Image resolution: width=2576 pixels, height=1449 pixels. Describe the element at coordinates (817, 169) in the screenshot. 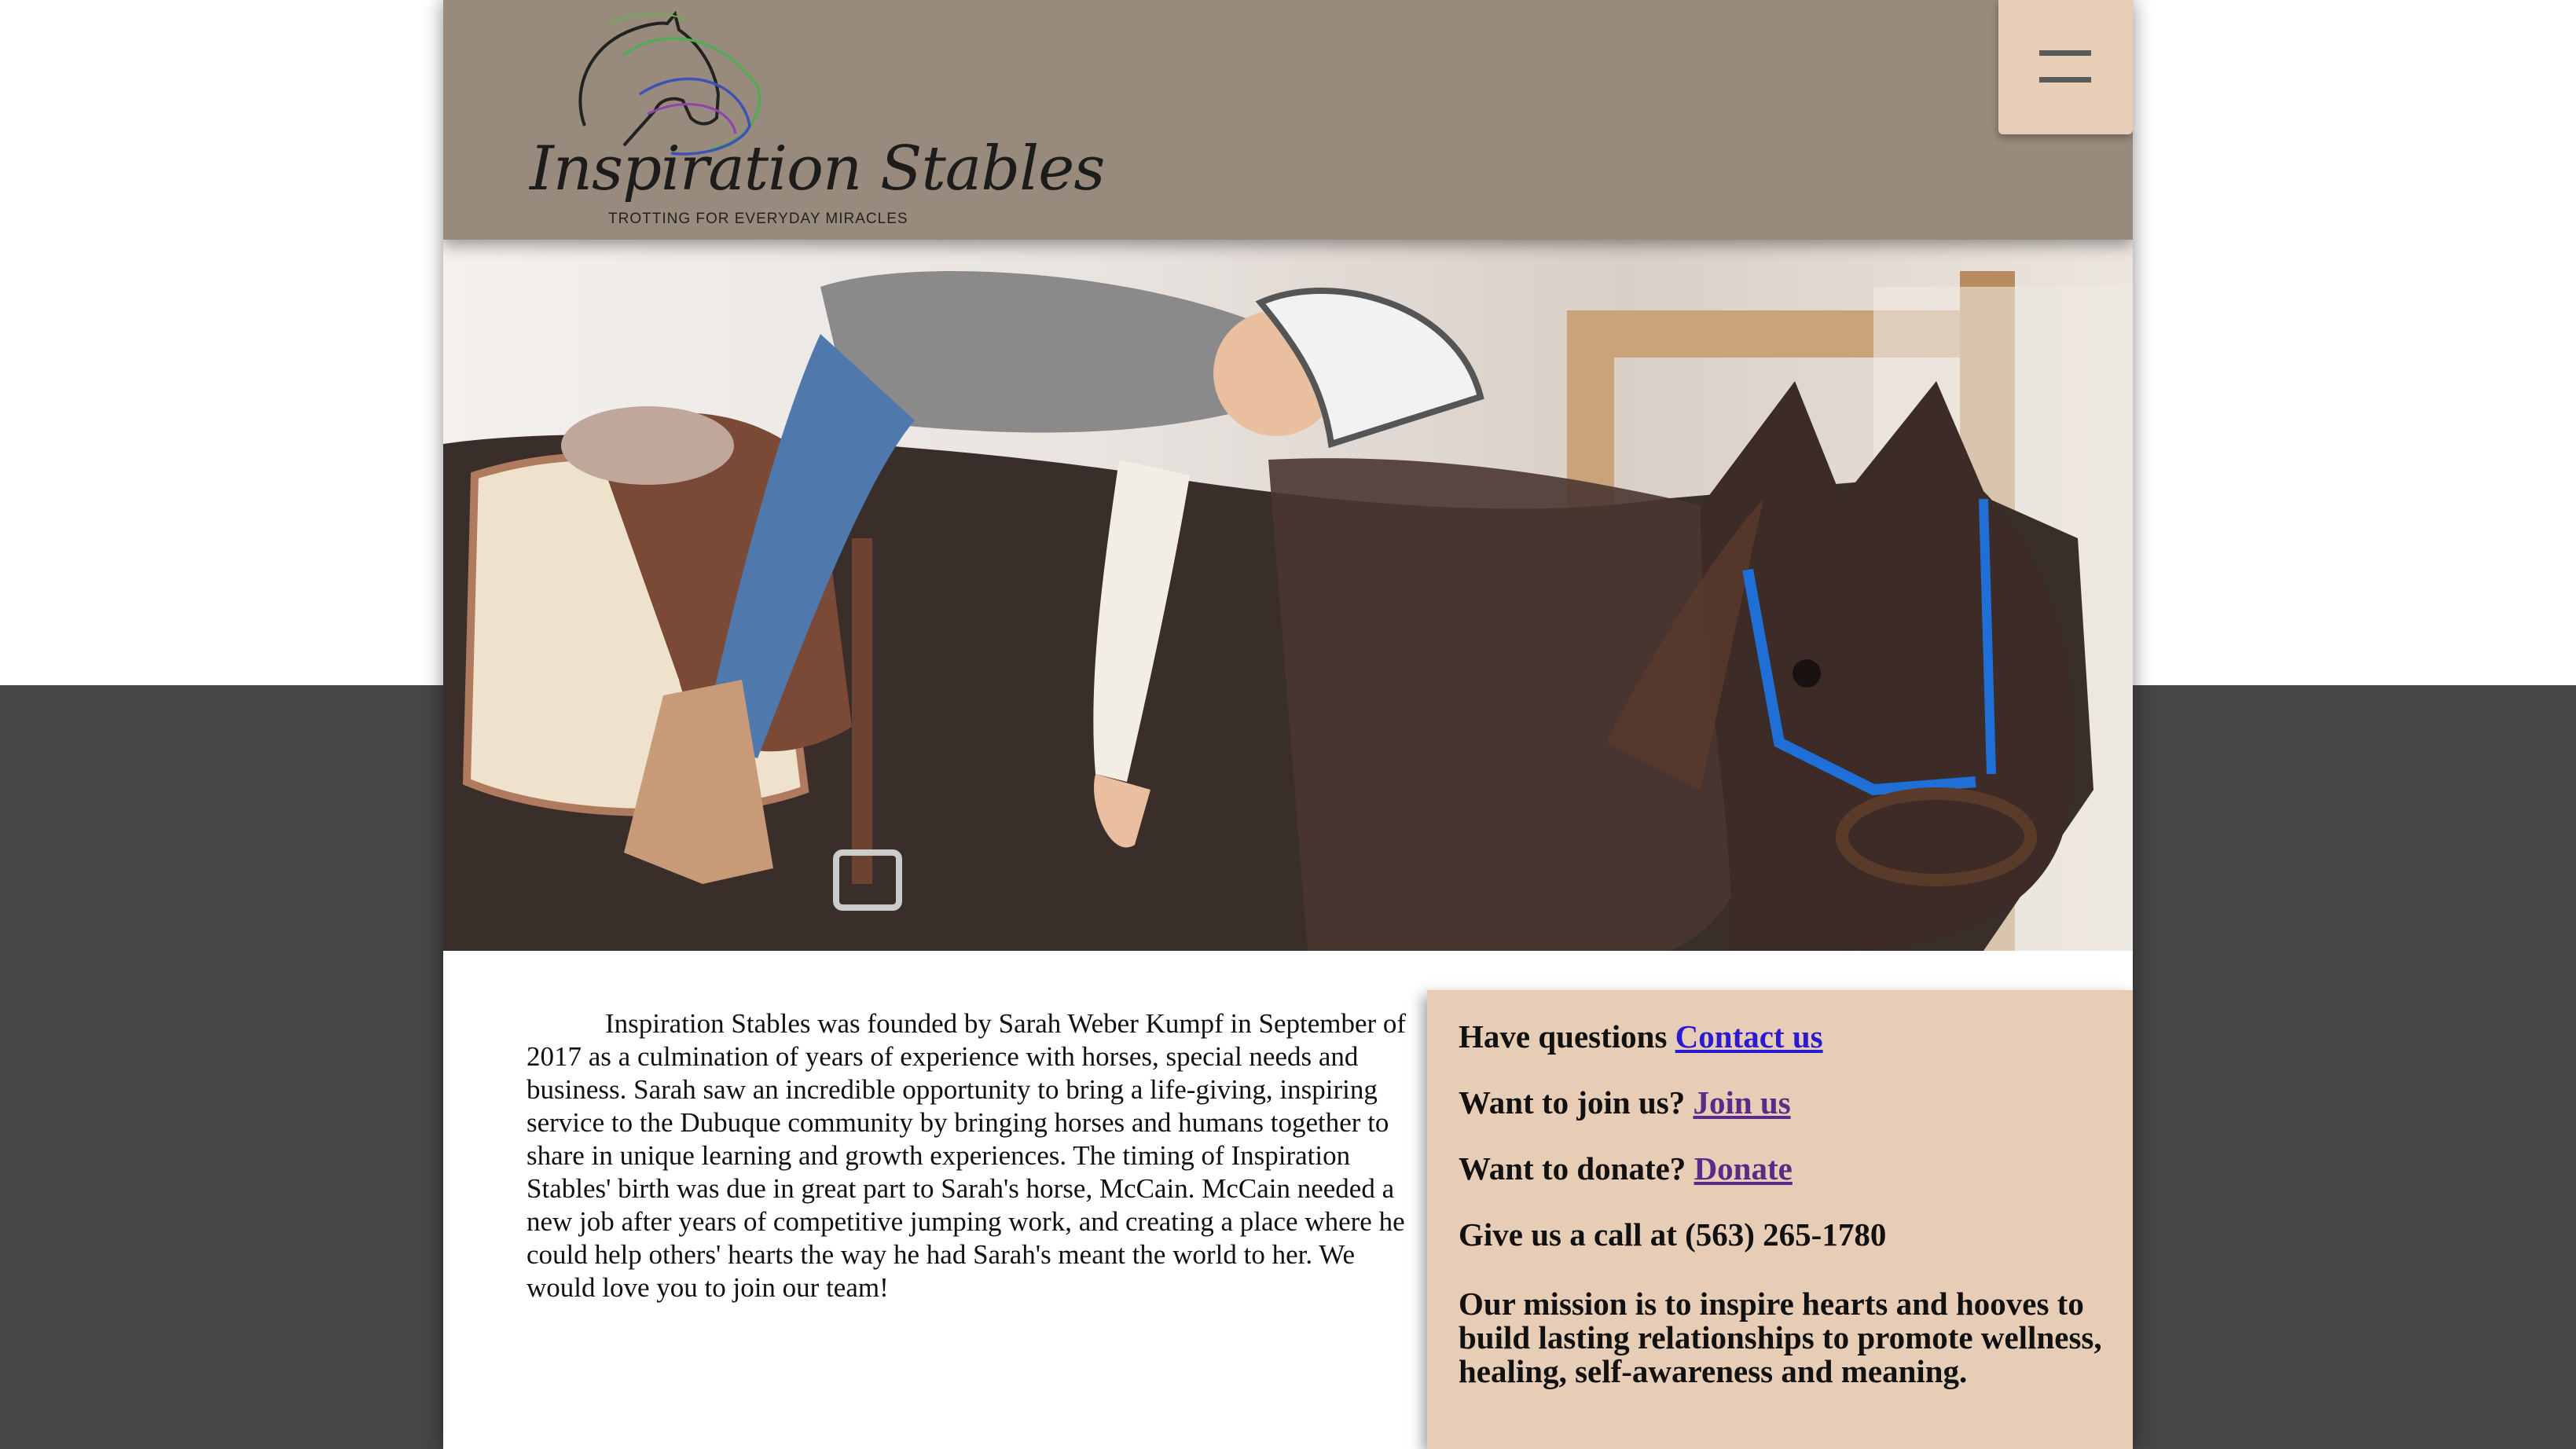

I see `logo-name: Inspiration Stables` at that location.